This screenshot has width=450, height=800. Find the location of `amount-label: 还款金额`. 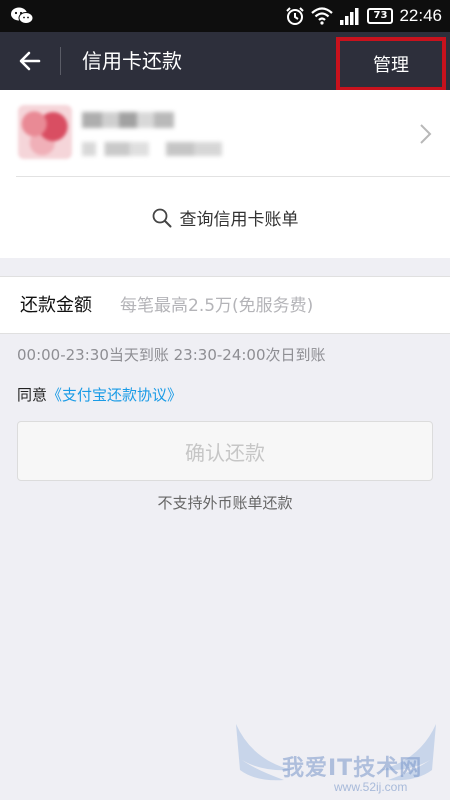

amount-label: 还款金额 is located at coordinates (56, 305).